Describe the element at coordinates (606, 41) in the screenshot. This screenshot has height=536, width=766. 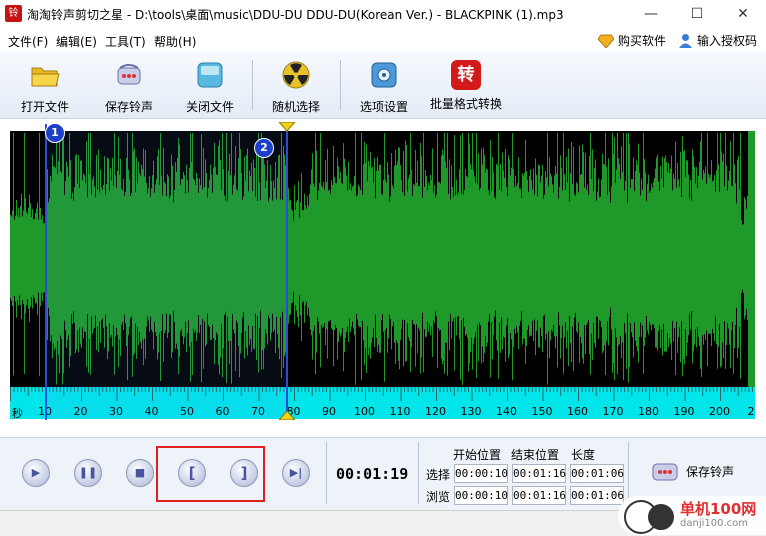
I see `diamond-icon` at that location.